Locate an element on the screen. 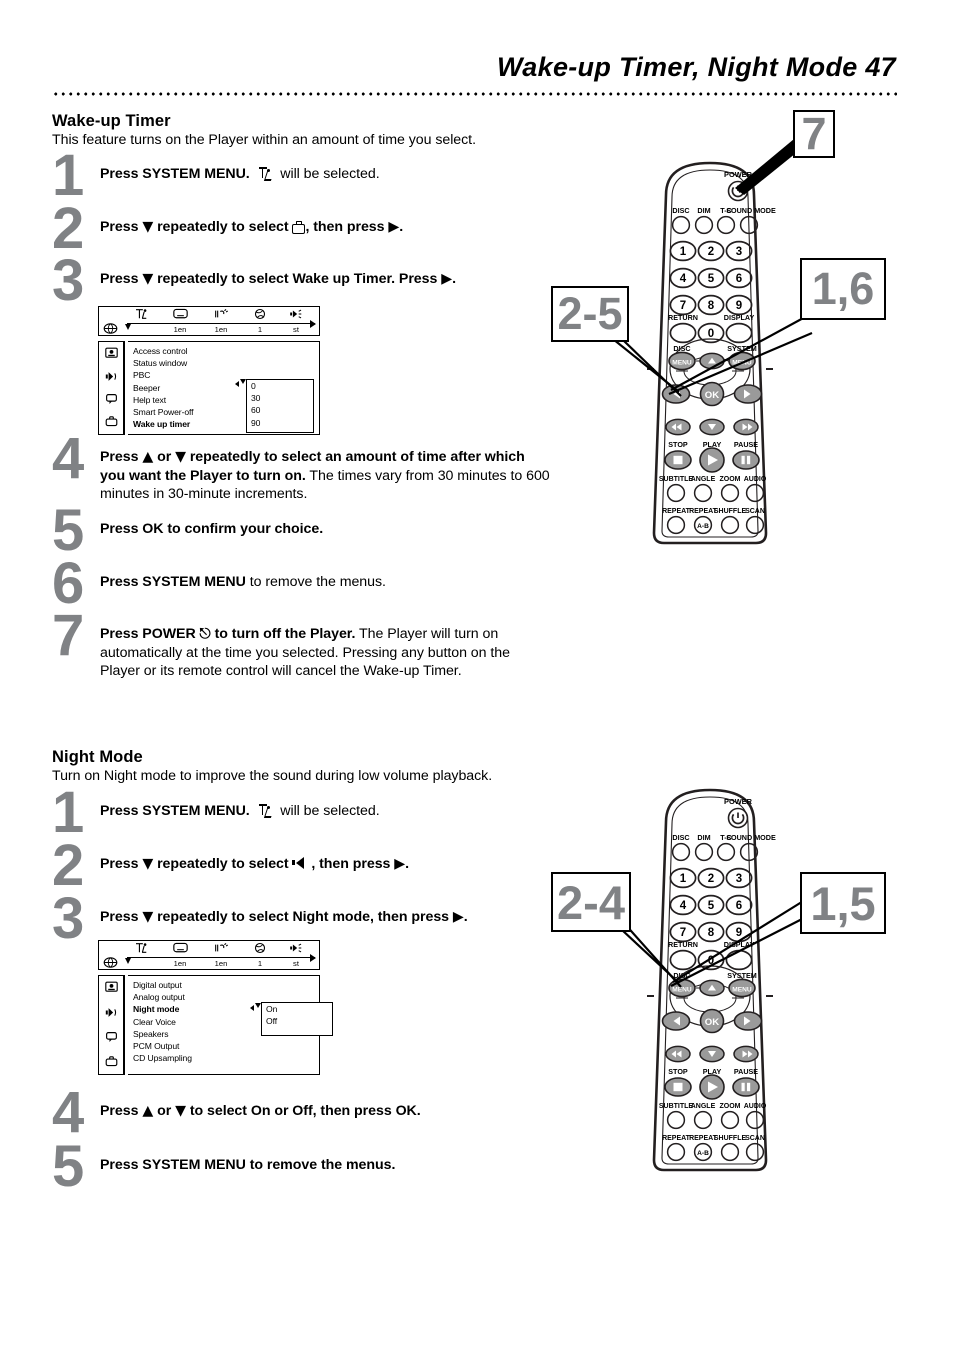 The width and height of the screenshot is (954, 1351). callout-step-2-5: 2-5 is located at coordinates (590, 314).